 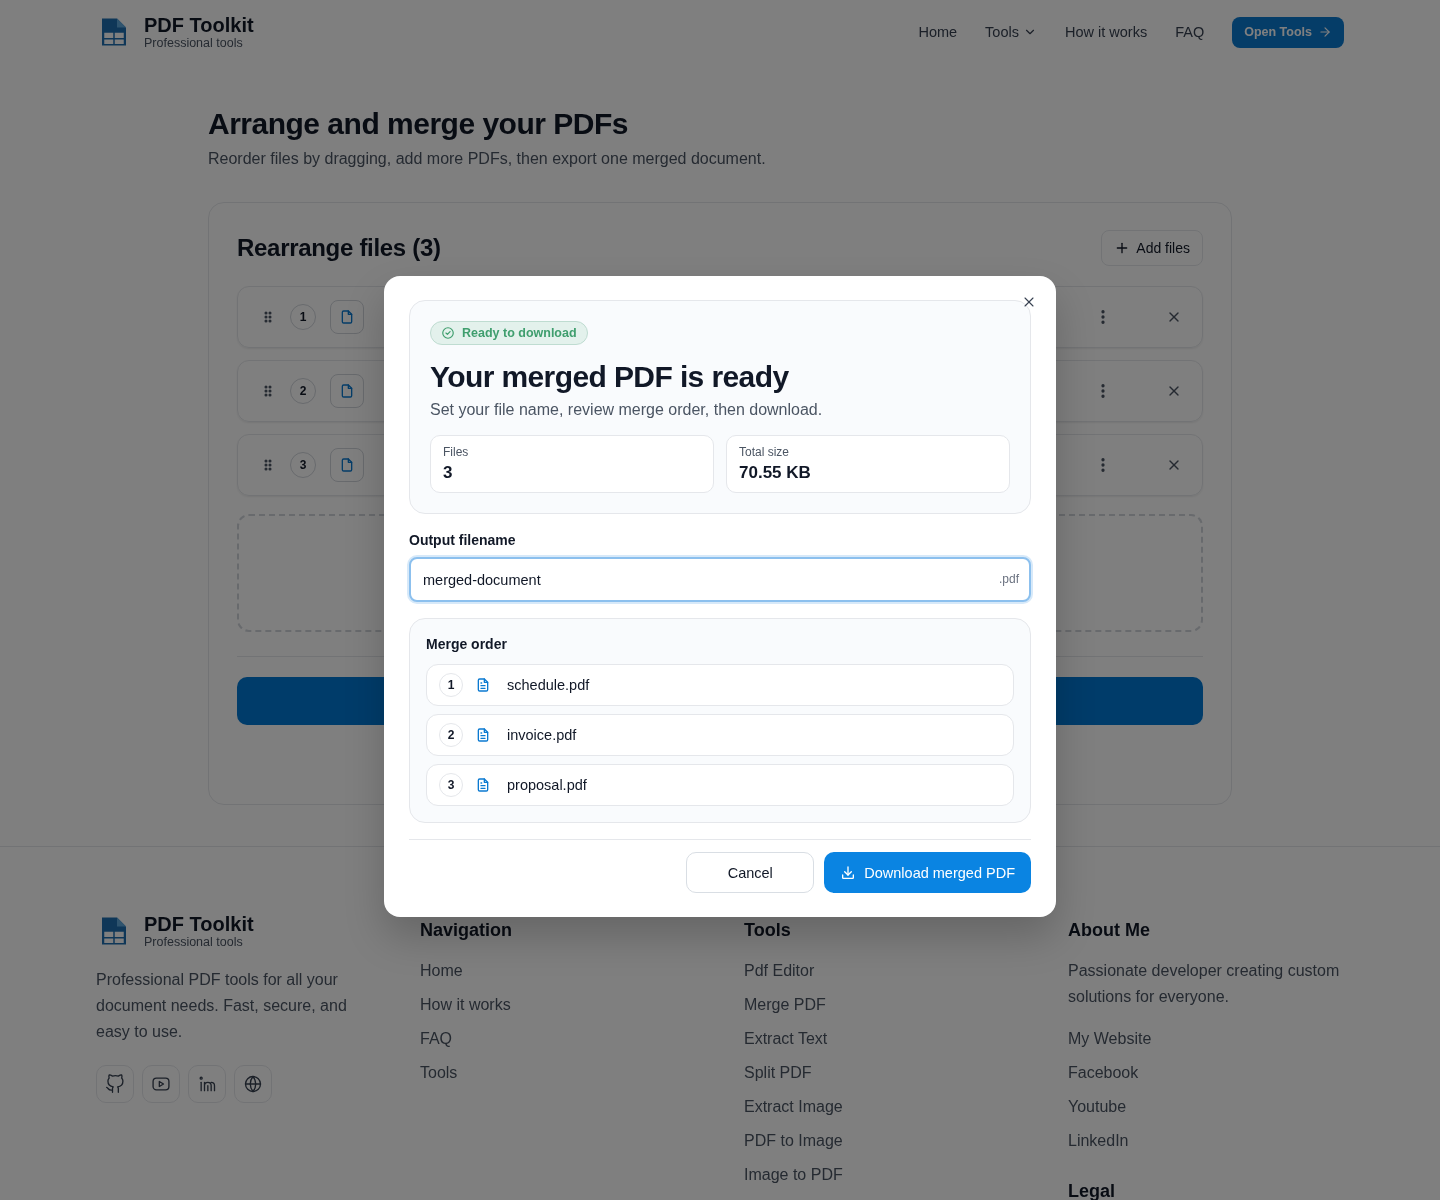 What do you see at coordinates (465, 1005) in the screenshot?
I see `footer-link: How it works` at bounding box center [465, 1005].